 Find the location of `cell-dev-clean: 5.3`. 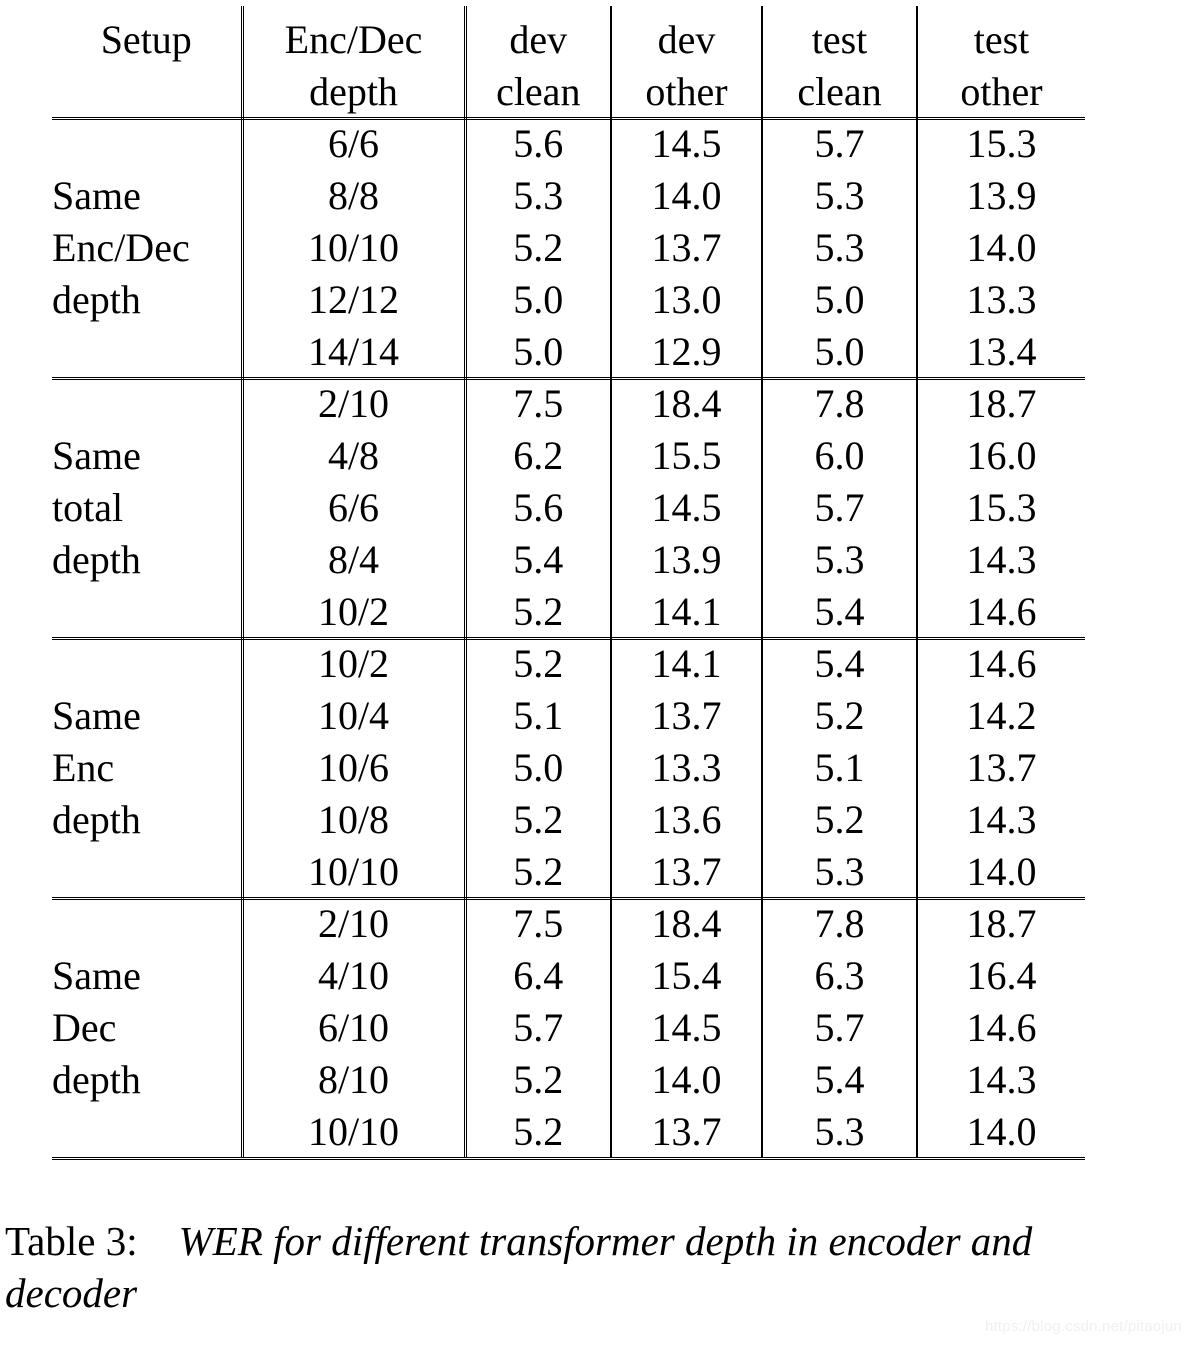

cell-dev-clean: 5.3 is located at coordinates (538, 196).